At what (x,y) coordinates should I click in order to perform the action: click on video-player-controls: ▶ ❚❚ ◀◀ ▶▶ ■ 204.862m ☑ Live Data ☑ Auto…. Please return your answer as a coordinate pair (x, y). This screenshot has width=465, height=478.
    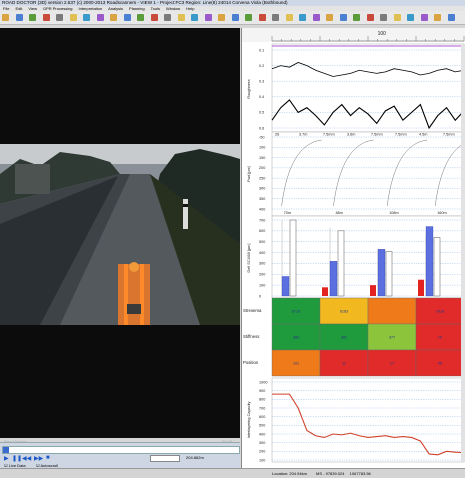
    Looking at the image, I should click on (120, 455).